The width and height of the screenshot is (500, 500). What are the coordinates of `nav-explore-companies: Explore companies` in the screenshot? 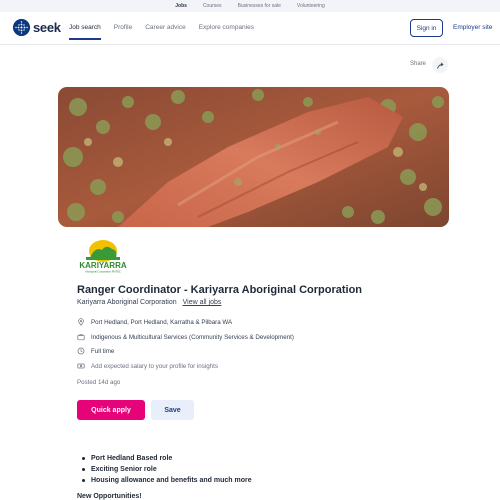 It's located at (226, 27).